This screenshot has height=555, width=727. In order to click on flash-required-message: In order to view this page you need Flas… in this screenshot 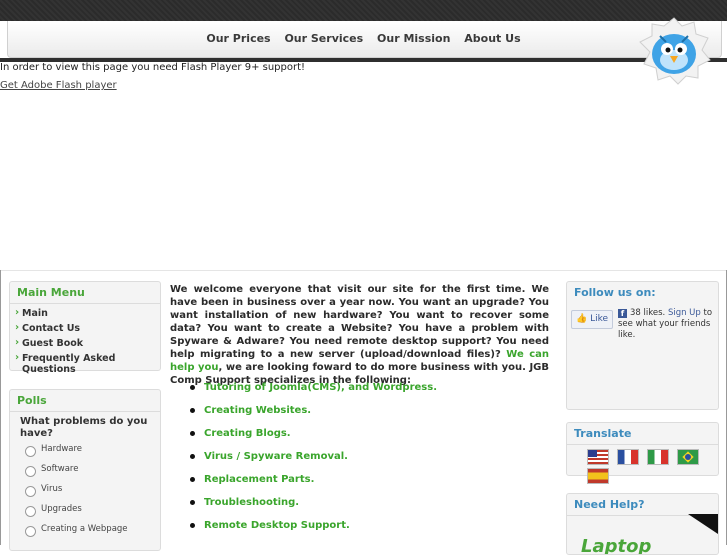, I will do `click(153, 67)`.